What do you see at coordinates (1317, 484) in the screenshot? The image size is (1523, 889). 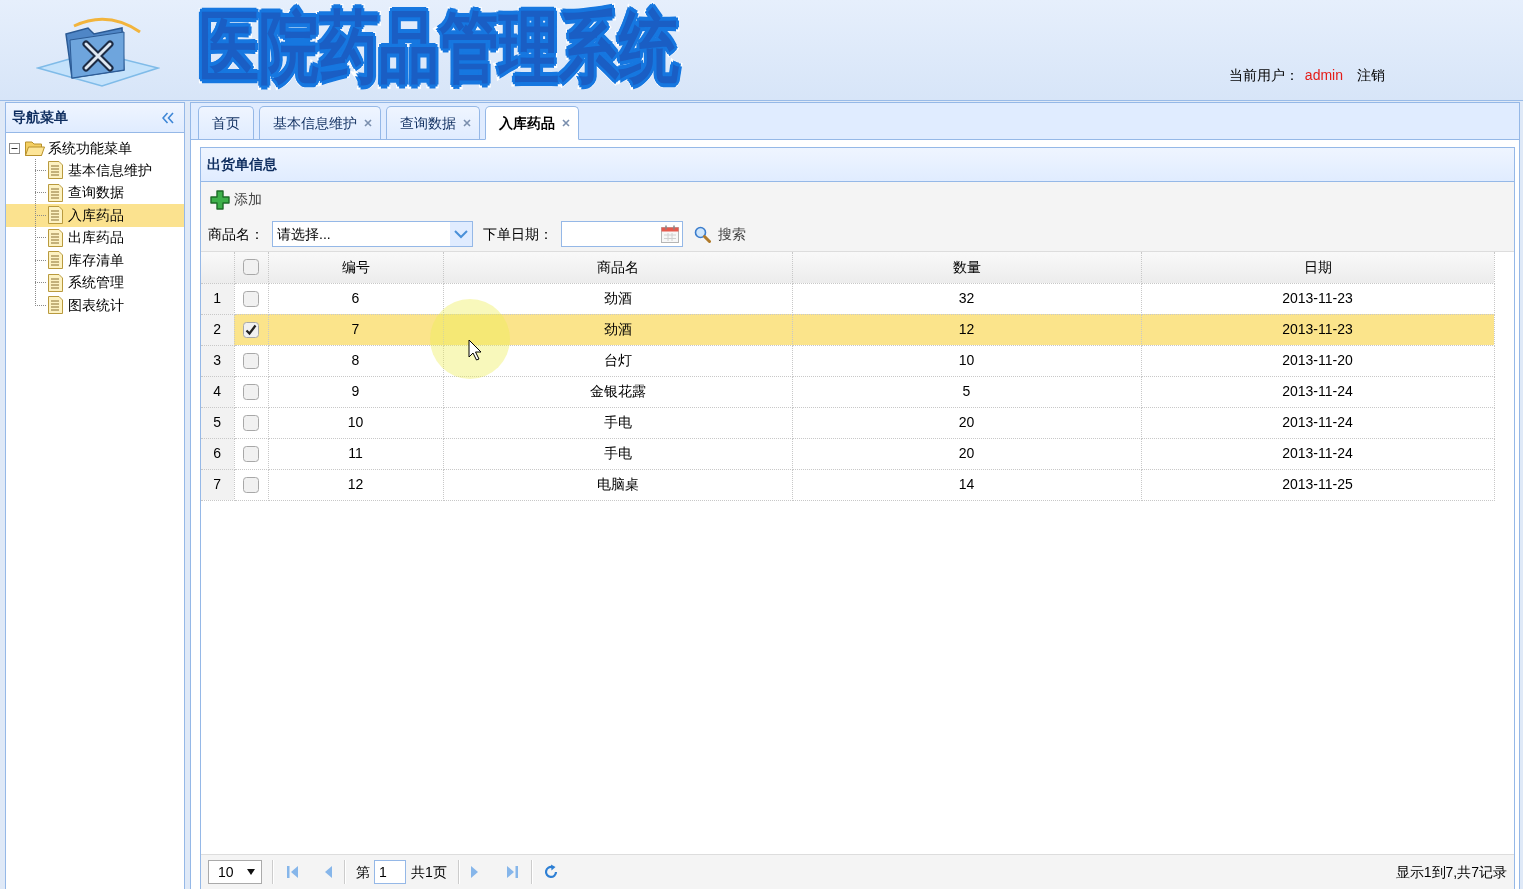 I see `table-cell: 2013-11-25` at bounding box center [1317, 484].